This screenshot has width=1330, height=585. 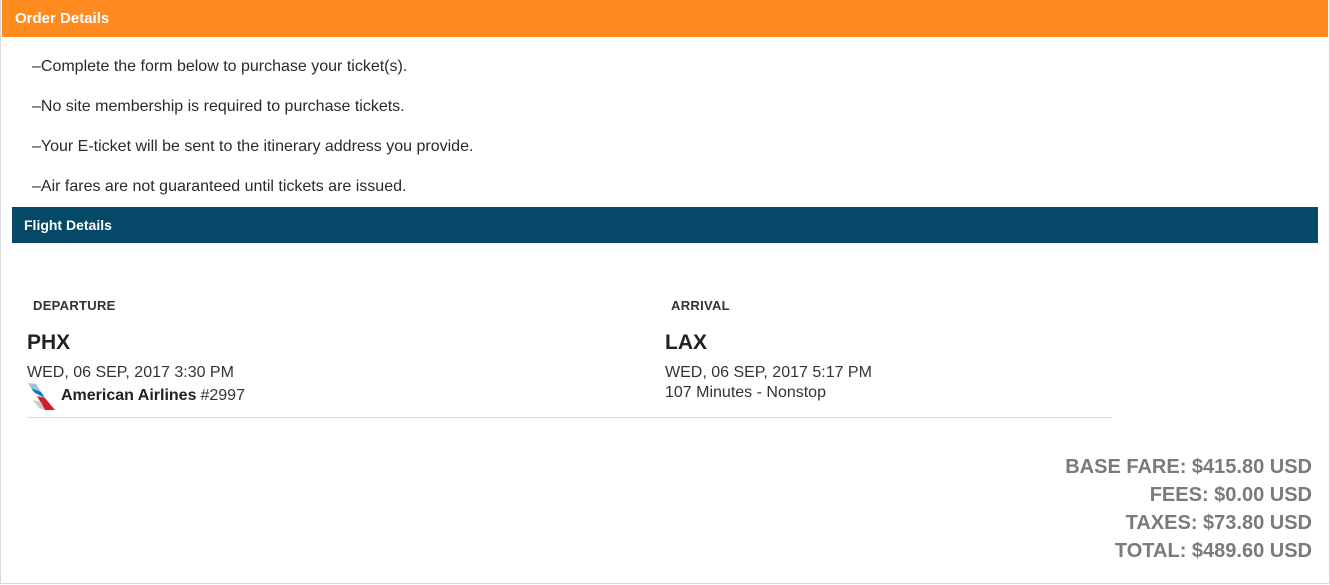 I want to click on airline-info: American Airlines #2997, so click(x=337, y=396).